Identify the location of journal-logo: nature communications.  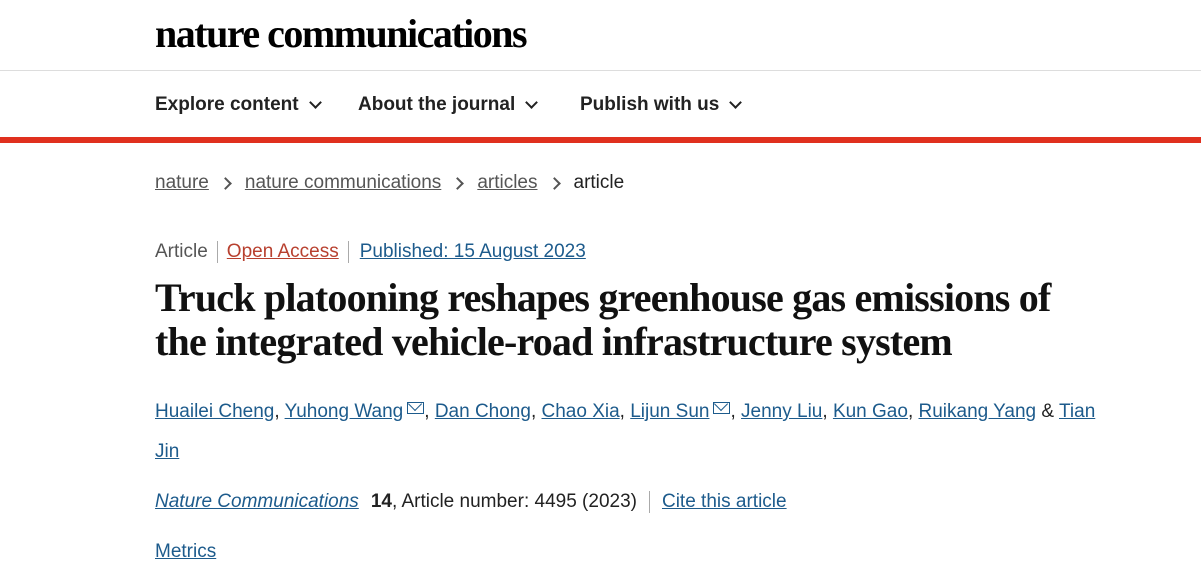
(341, 33).